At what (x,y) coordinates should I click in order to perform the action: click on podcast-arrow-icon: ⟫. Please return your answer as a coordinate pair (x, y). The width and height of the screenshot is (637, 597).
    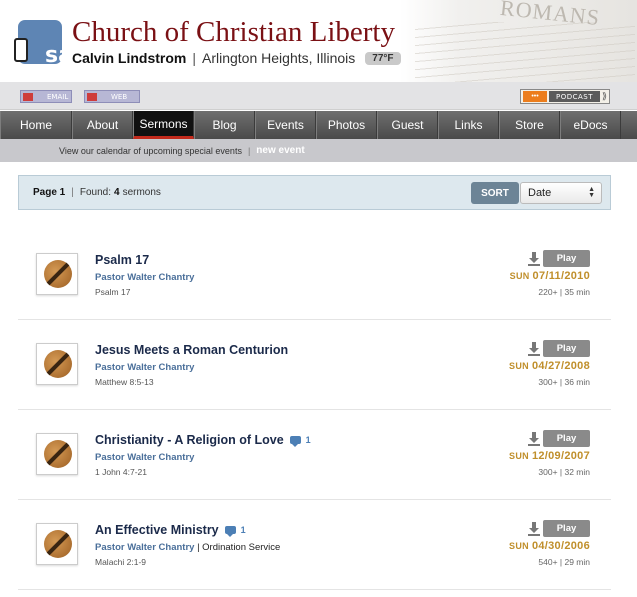
    Looking at the image, I should click on (604, 96).